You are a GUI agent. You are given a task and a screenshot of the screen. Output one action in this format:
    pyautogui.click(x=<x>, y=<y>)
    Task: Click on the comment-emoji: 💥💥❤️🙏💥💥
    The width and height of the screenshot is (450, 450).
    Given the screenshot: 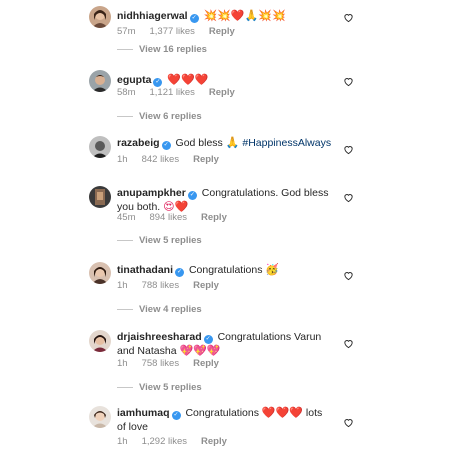 What is the action you would take?
    pyautogui.click(x=244, y=15)
    